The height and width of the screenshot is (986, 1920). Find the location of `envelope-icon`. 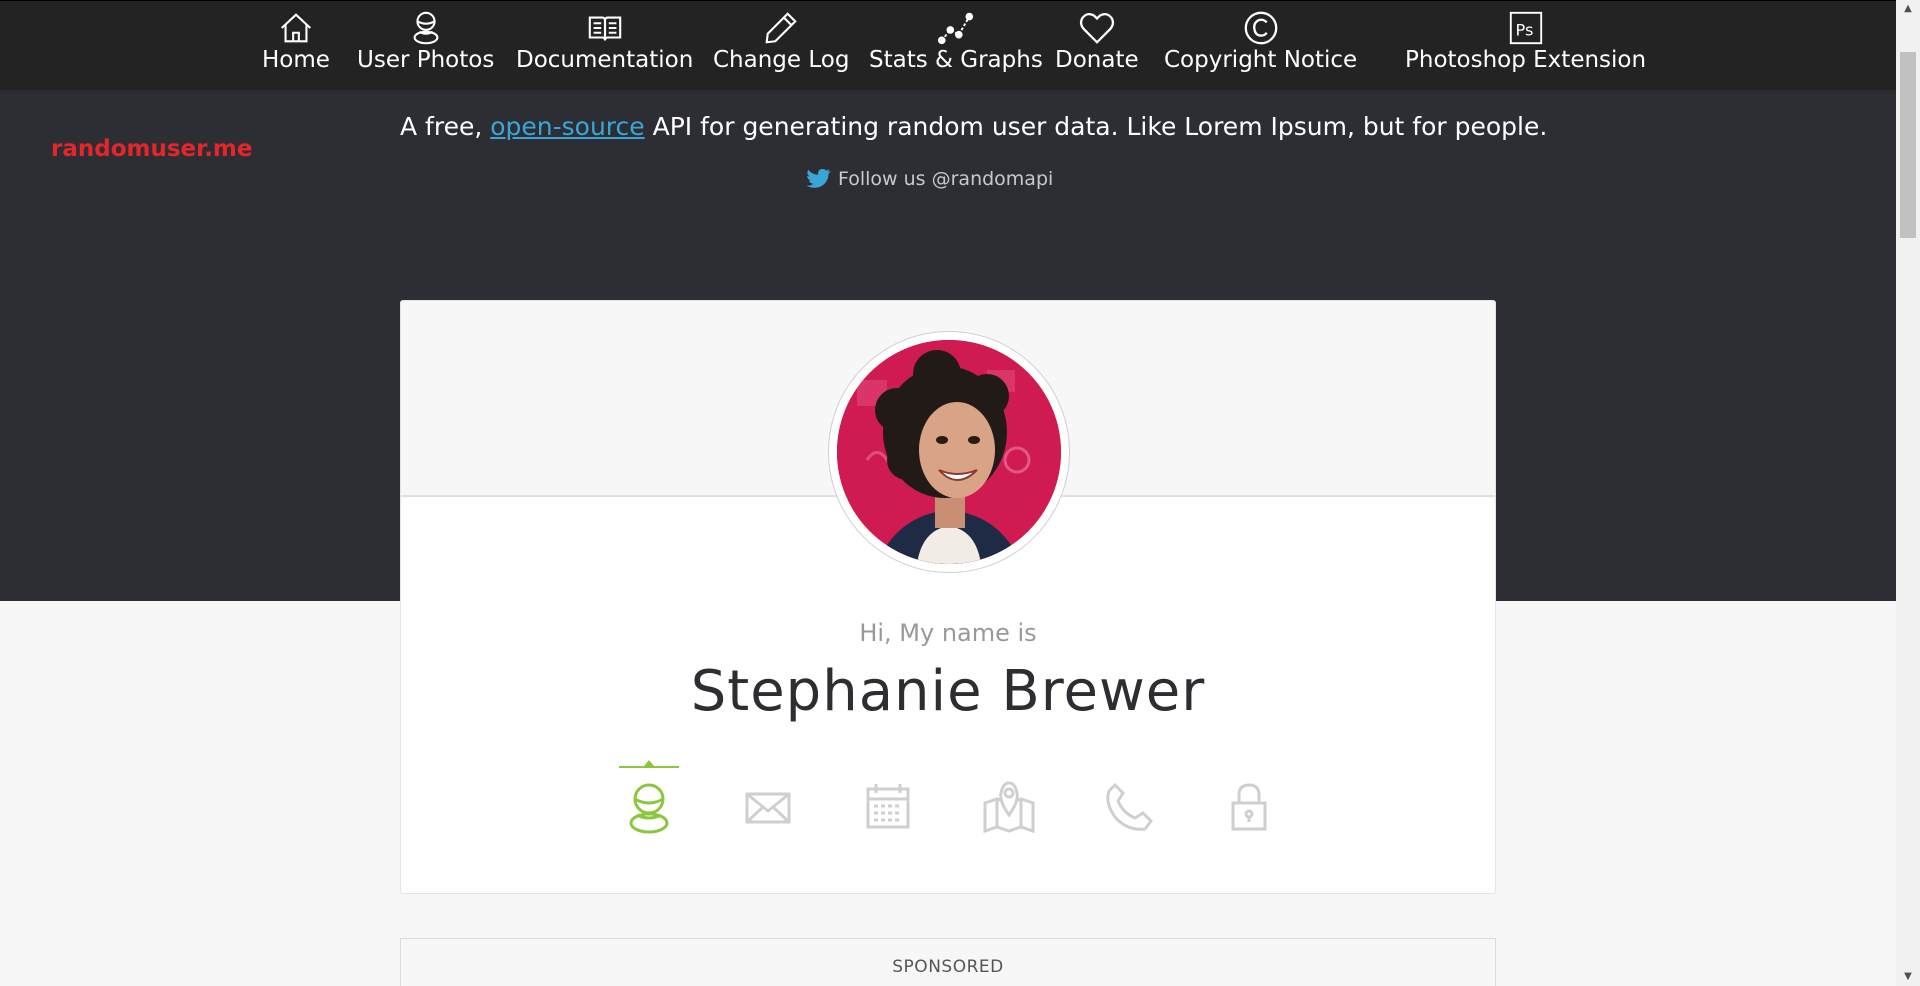

envelope-icon is located at coordinates (768, 808).